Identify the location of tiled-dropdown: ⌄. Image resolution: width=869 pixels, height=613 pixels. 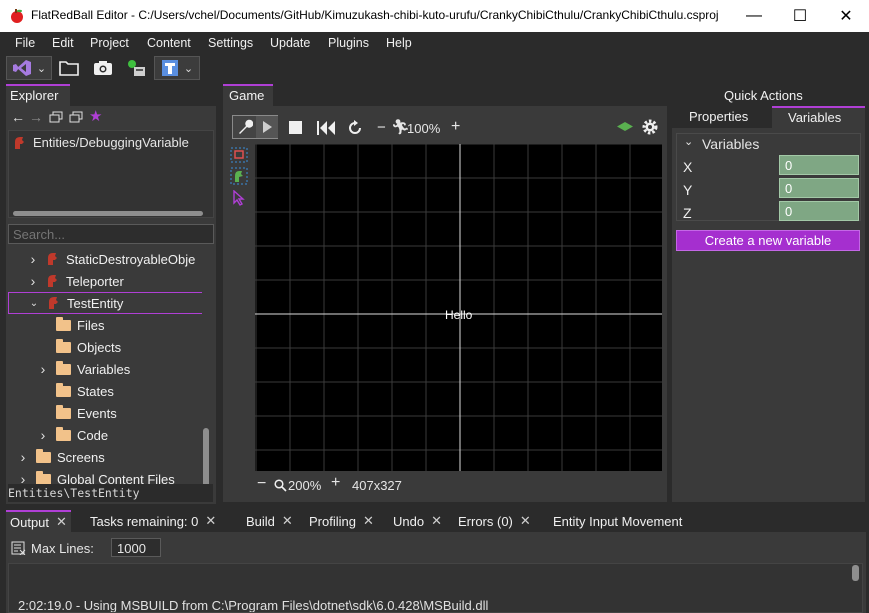
(177, 68).